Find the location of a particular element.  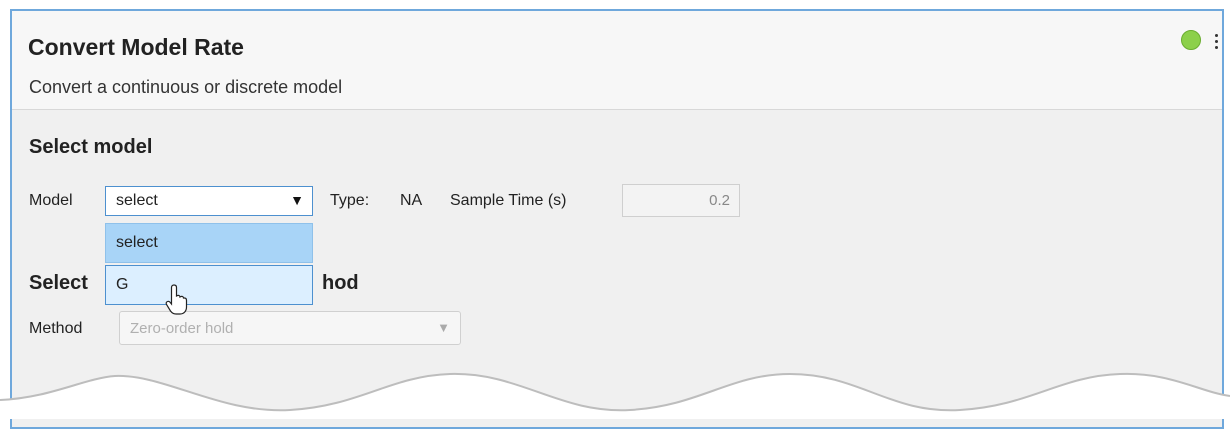

panel-title: Convert Model Rate is located at coordinates (136, 47).